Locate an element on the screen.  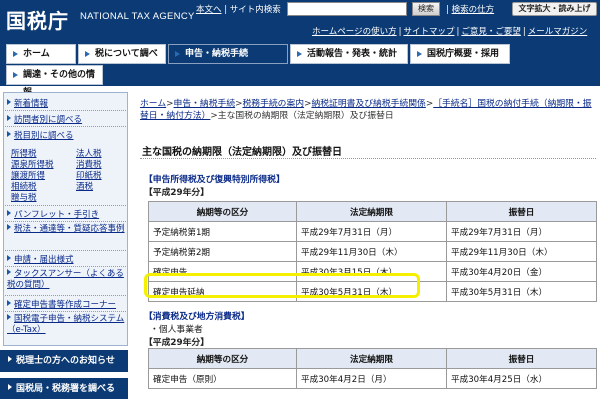
sidebar-item-kakutei: 確定申告書等作成コーナー is located at coordinates (61, 304).